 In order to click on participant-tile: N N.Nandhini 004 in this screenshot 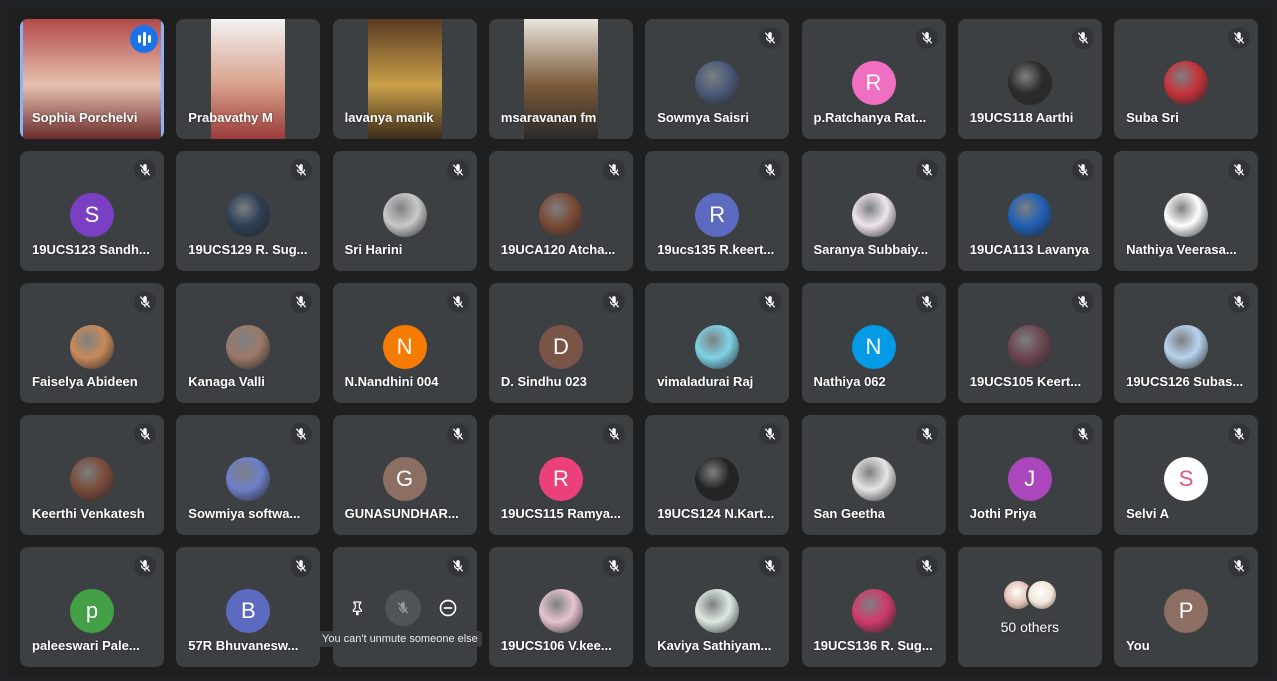, I will do `click(404, 343)`.